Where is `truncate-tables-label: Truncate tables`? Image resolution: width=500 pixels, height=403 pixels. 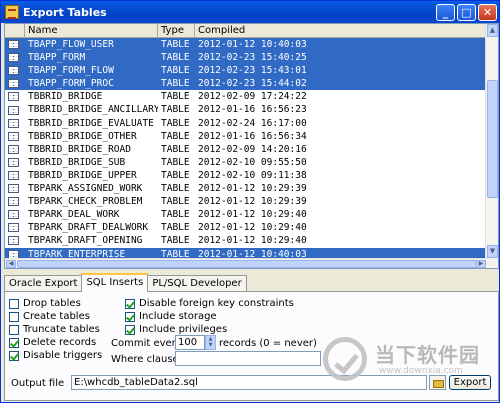 truncate-tables-label: Truncate tables is located at coordinates (61, 329).